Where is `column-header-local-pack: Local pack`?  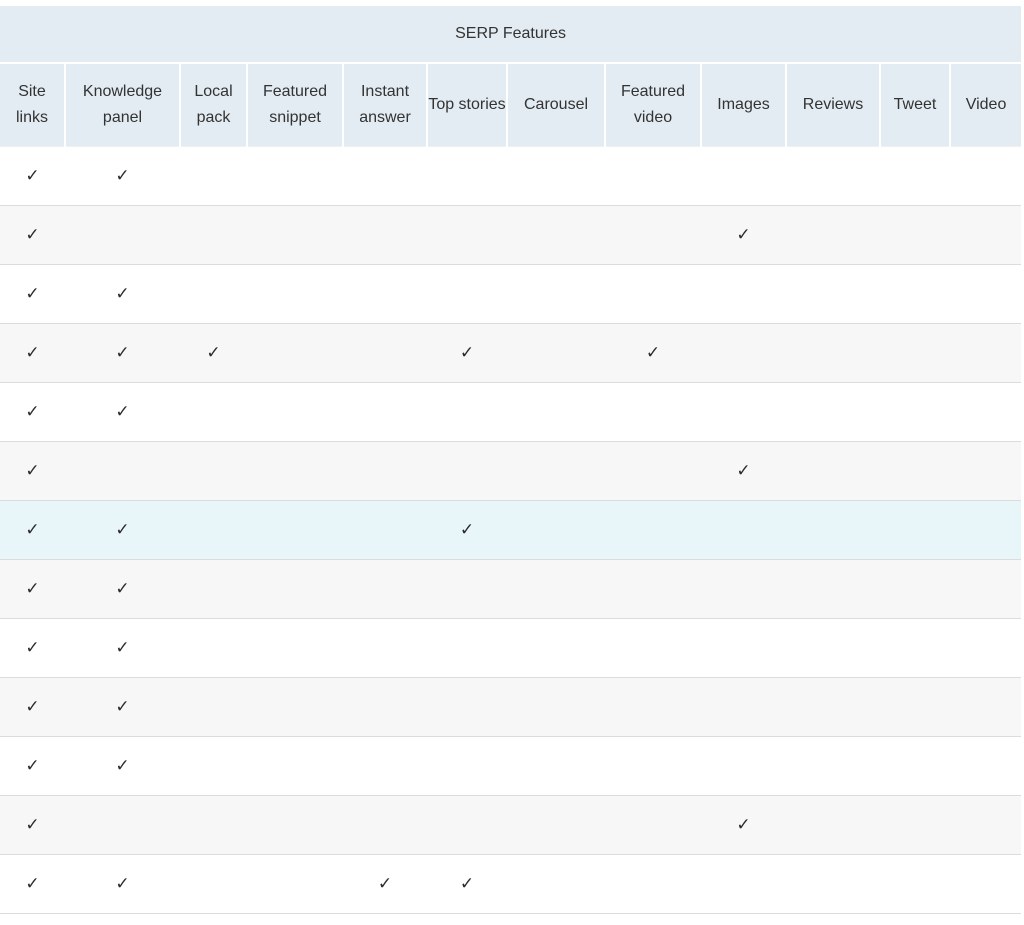
column-header-local-pack: Local pack is located at coordinates (213, 105).